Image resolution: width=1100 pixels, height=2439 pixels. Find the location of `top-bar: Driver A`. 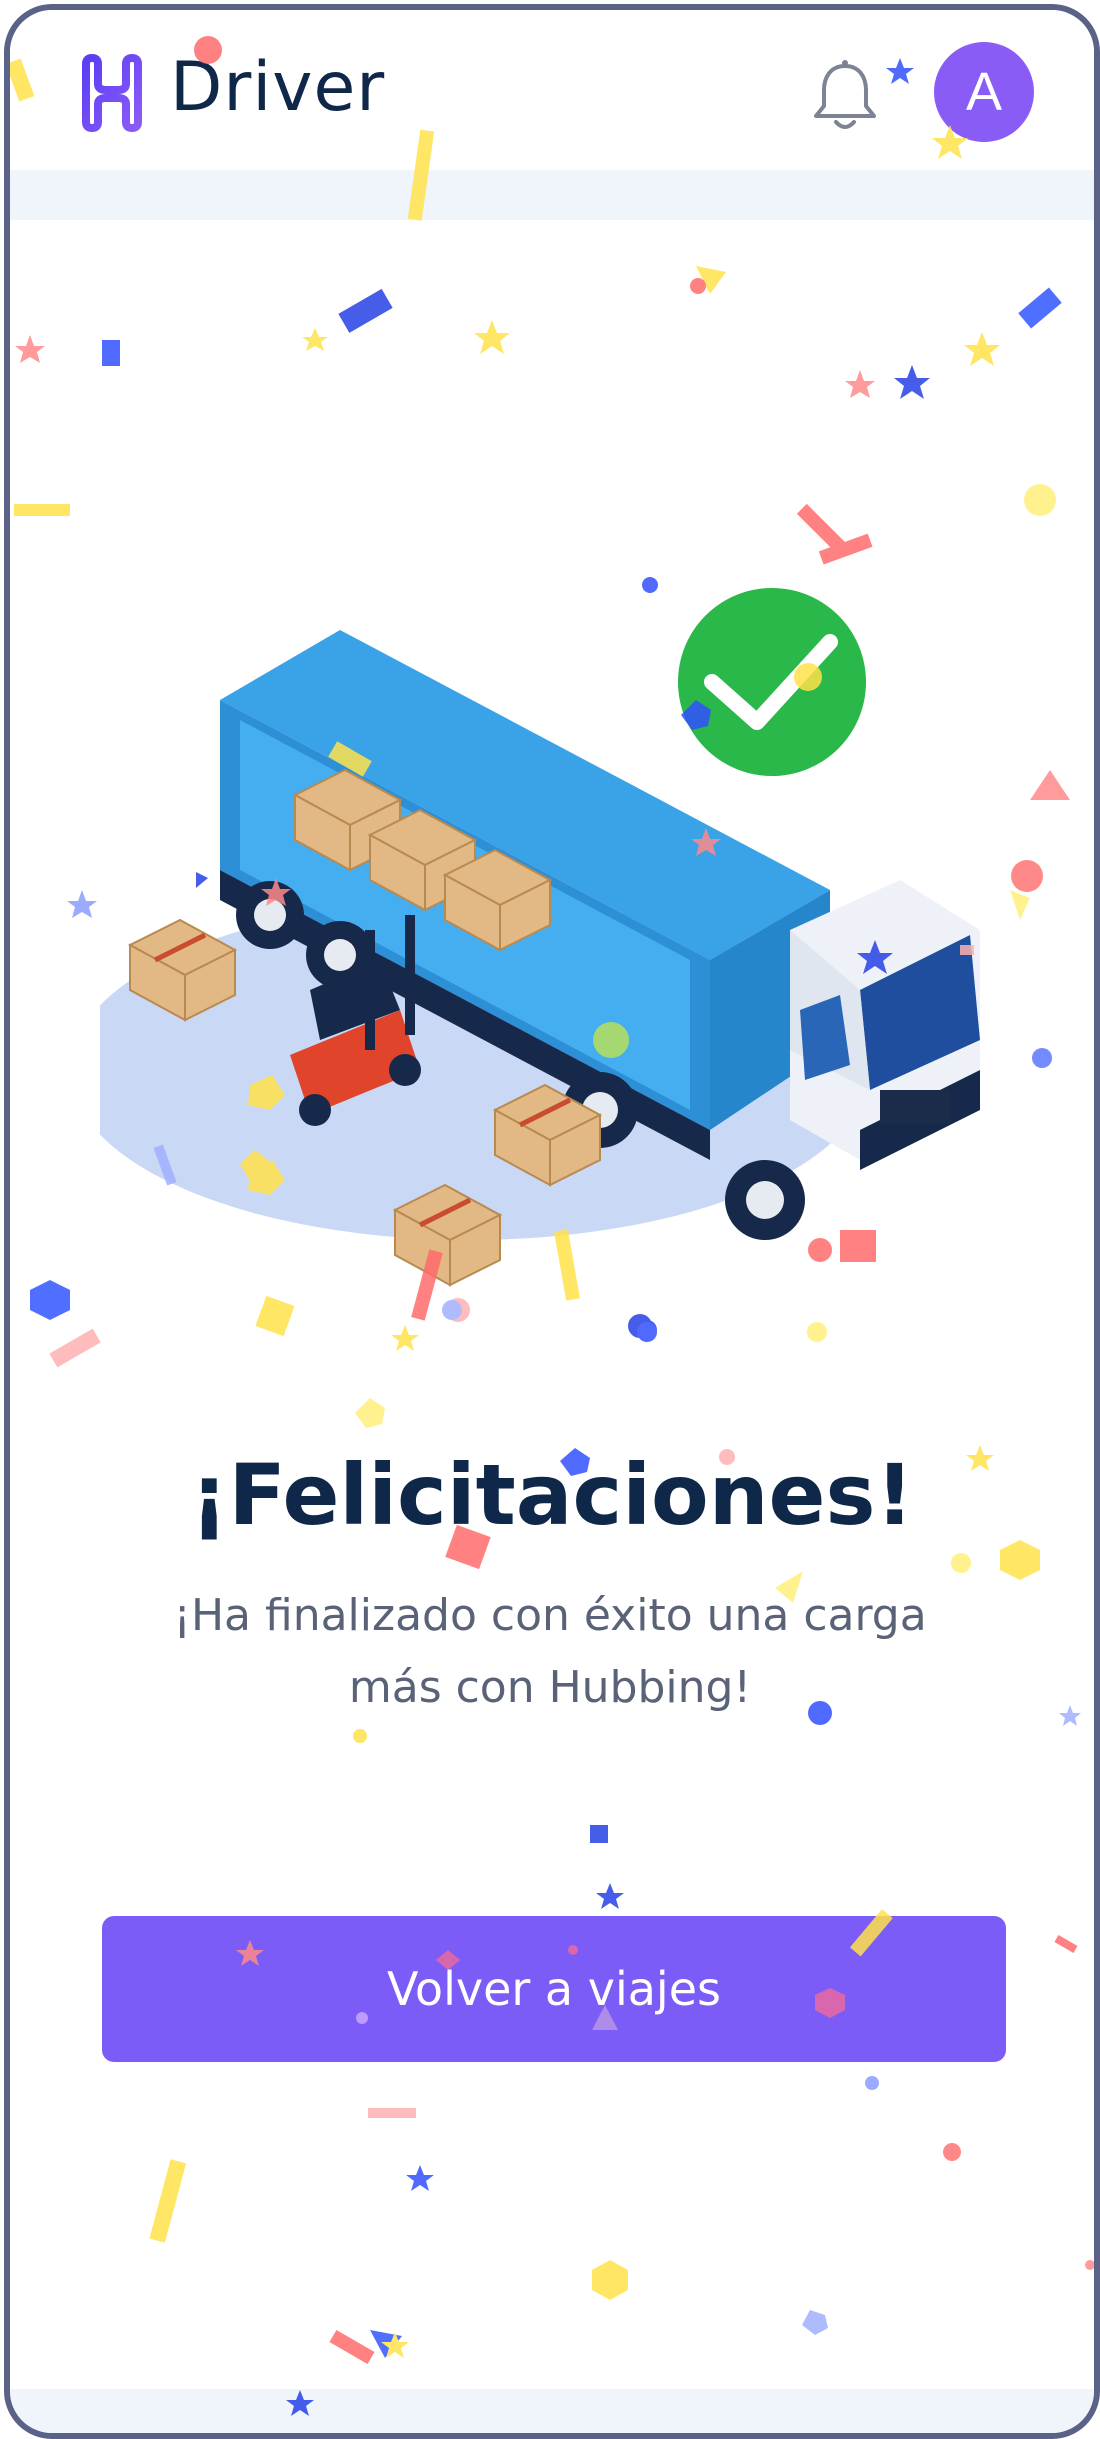

top-bar: Driver A is located at coordinates (552, 91).